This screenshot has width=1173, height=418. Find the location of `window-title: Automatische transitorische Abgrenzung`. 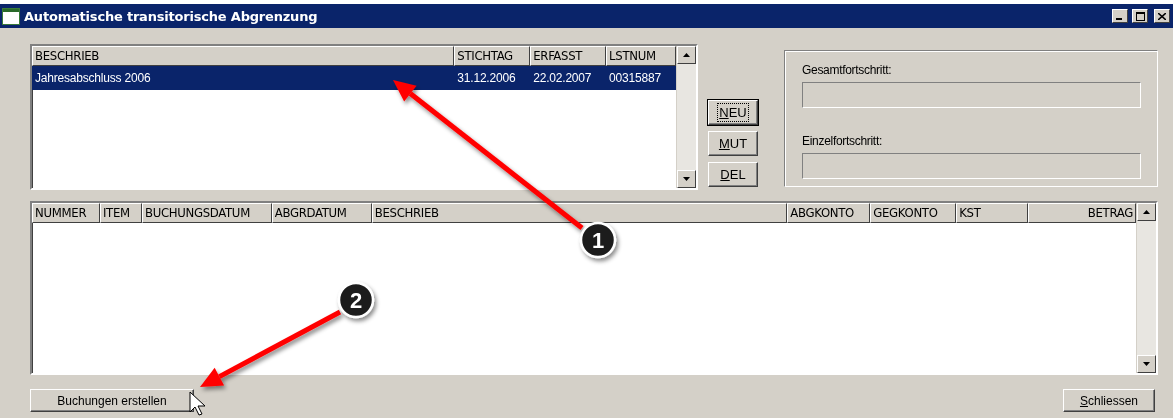

window-title: Automatische transitorische Abgrenzung is located at coordinates (171, 16).